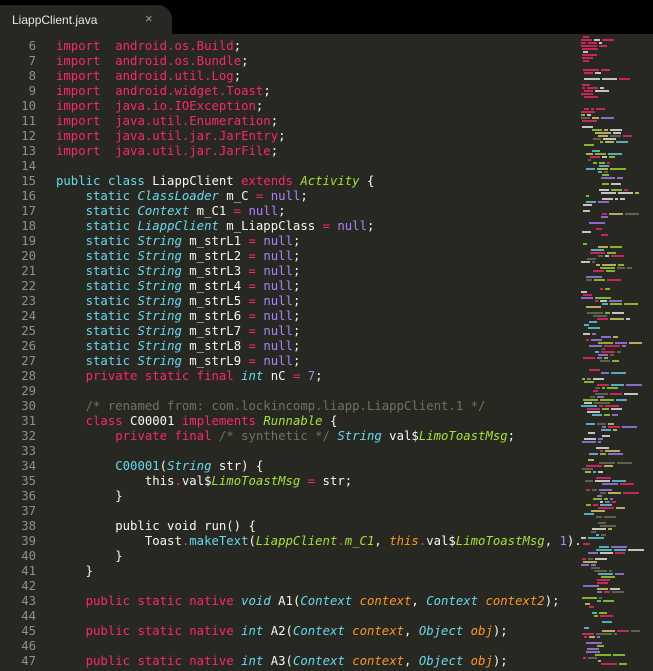 This screenshot has width=653, height=671. Describe the element at coordinates (46, 571) in the screenshot. I see `code-line: 41 }` at that location.